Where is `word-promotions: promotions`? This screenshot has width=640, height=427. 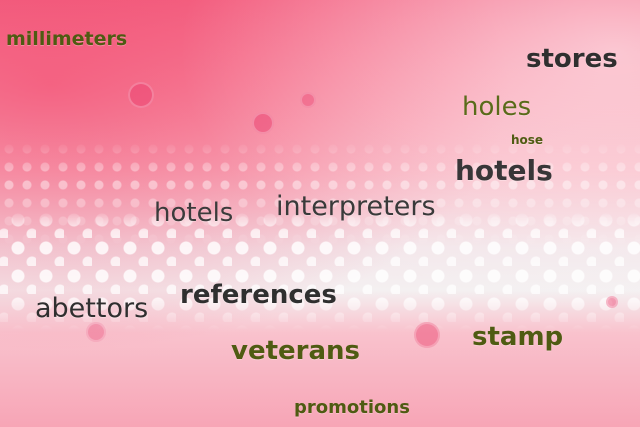 word-promotions: promotions is located at coordinates (352, 407).